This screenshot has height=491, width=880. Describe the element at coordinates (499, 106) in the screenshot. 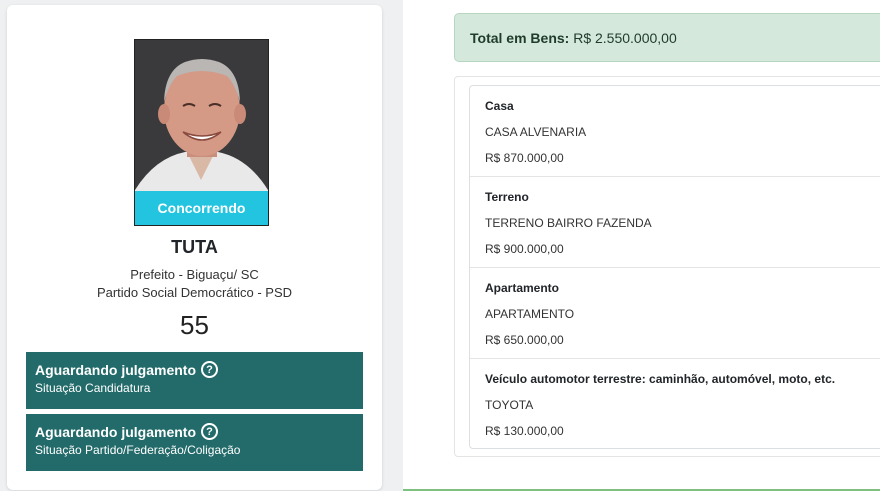

I see `asset-type: Casa` at that location.